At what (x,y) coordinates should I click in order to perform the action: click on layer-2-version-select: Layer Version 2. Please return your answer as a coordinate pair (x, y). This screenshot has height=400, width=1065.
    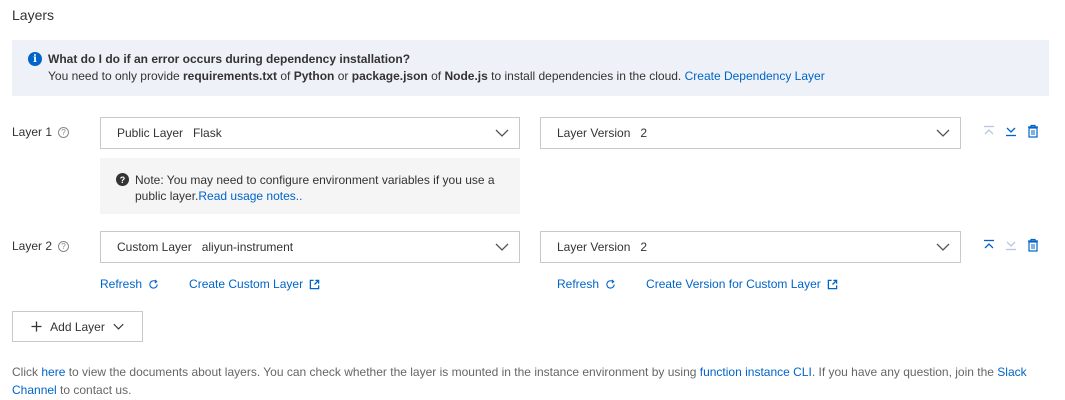
    Looking at the image, I should click on (750, 247).